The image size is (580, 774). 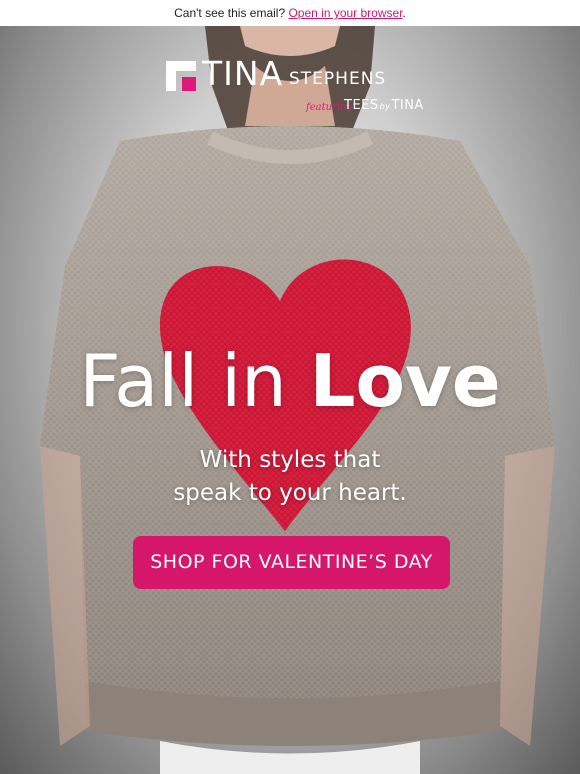 What do you see at coordinates (291, 562) in the screenshot?
I see `shop-valentines-button: SHOP FOR VALENTINE’S DAY` at bounding box center [291, 562].